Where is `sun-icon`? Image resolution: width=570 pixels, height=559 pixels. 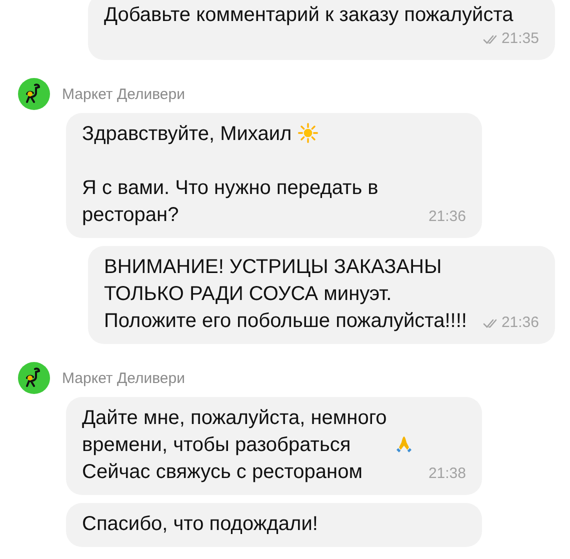 sun-icon is located at coordinates (308, 133).